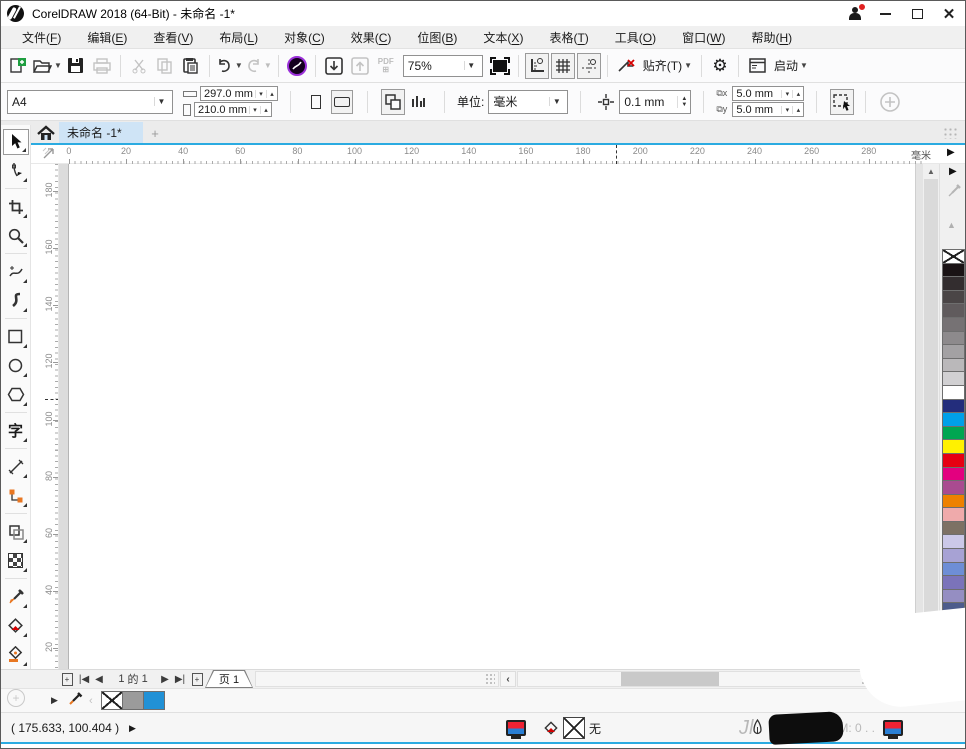 The height and width of the screenshot is (749, 966). I want to click on first-page-button: |◀, so click(84, 679).